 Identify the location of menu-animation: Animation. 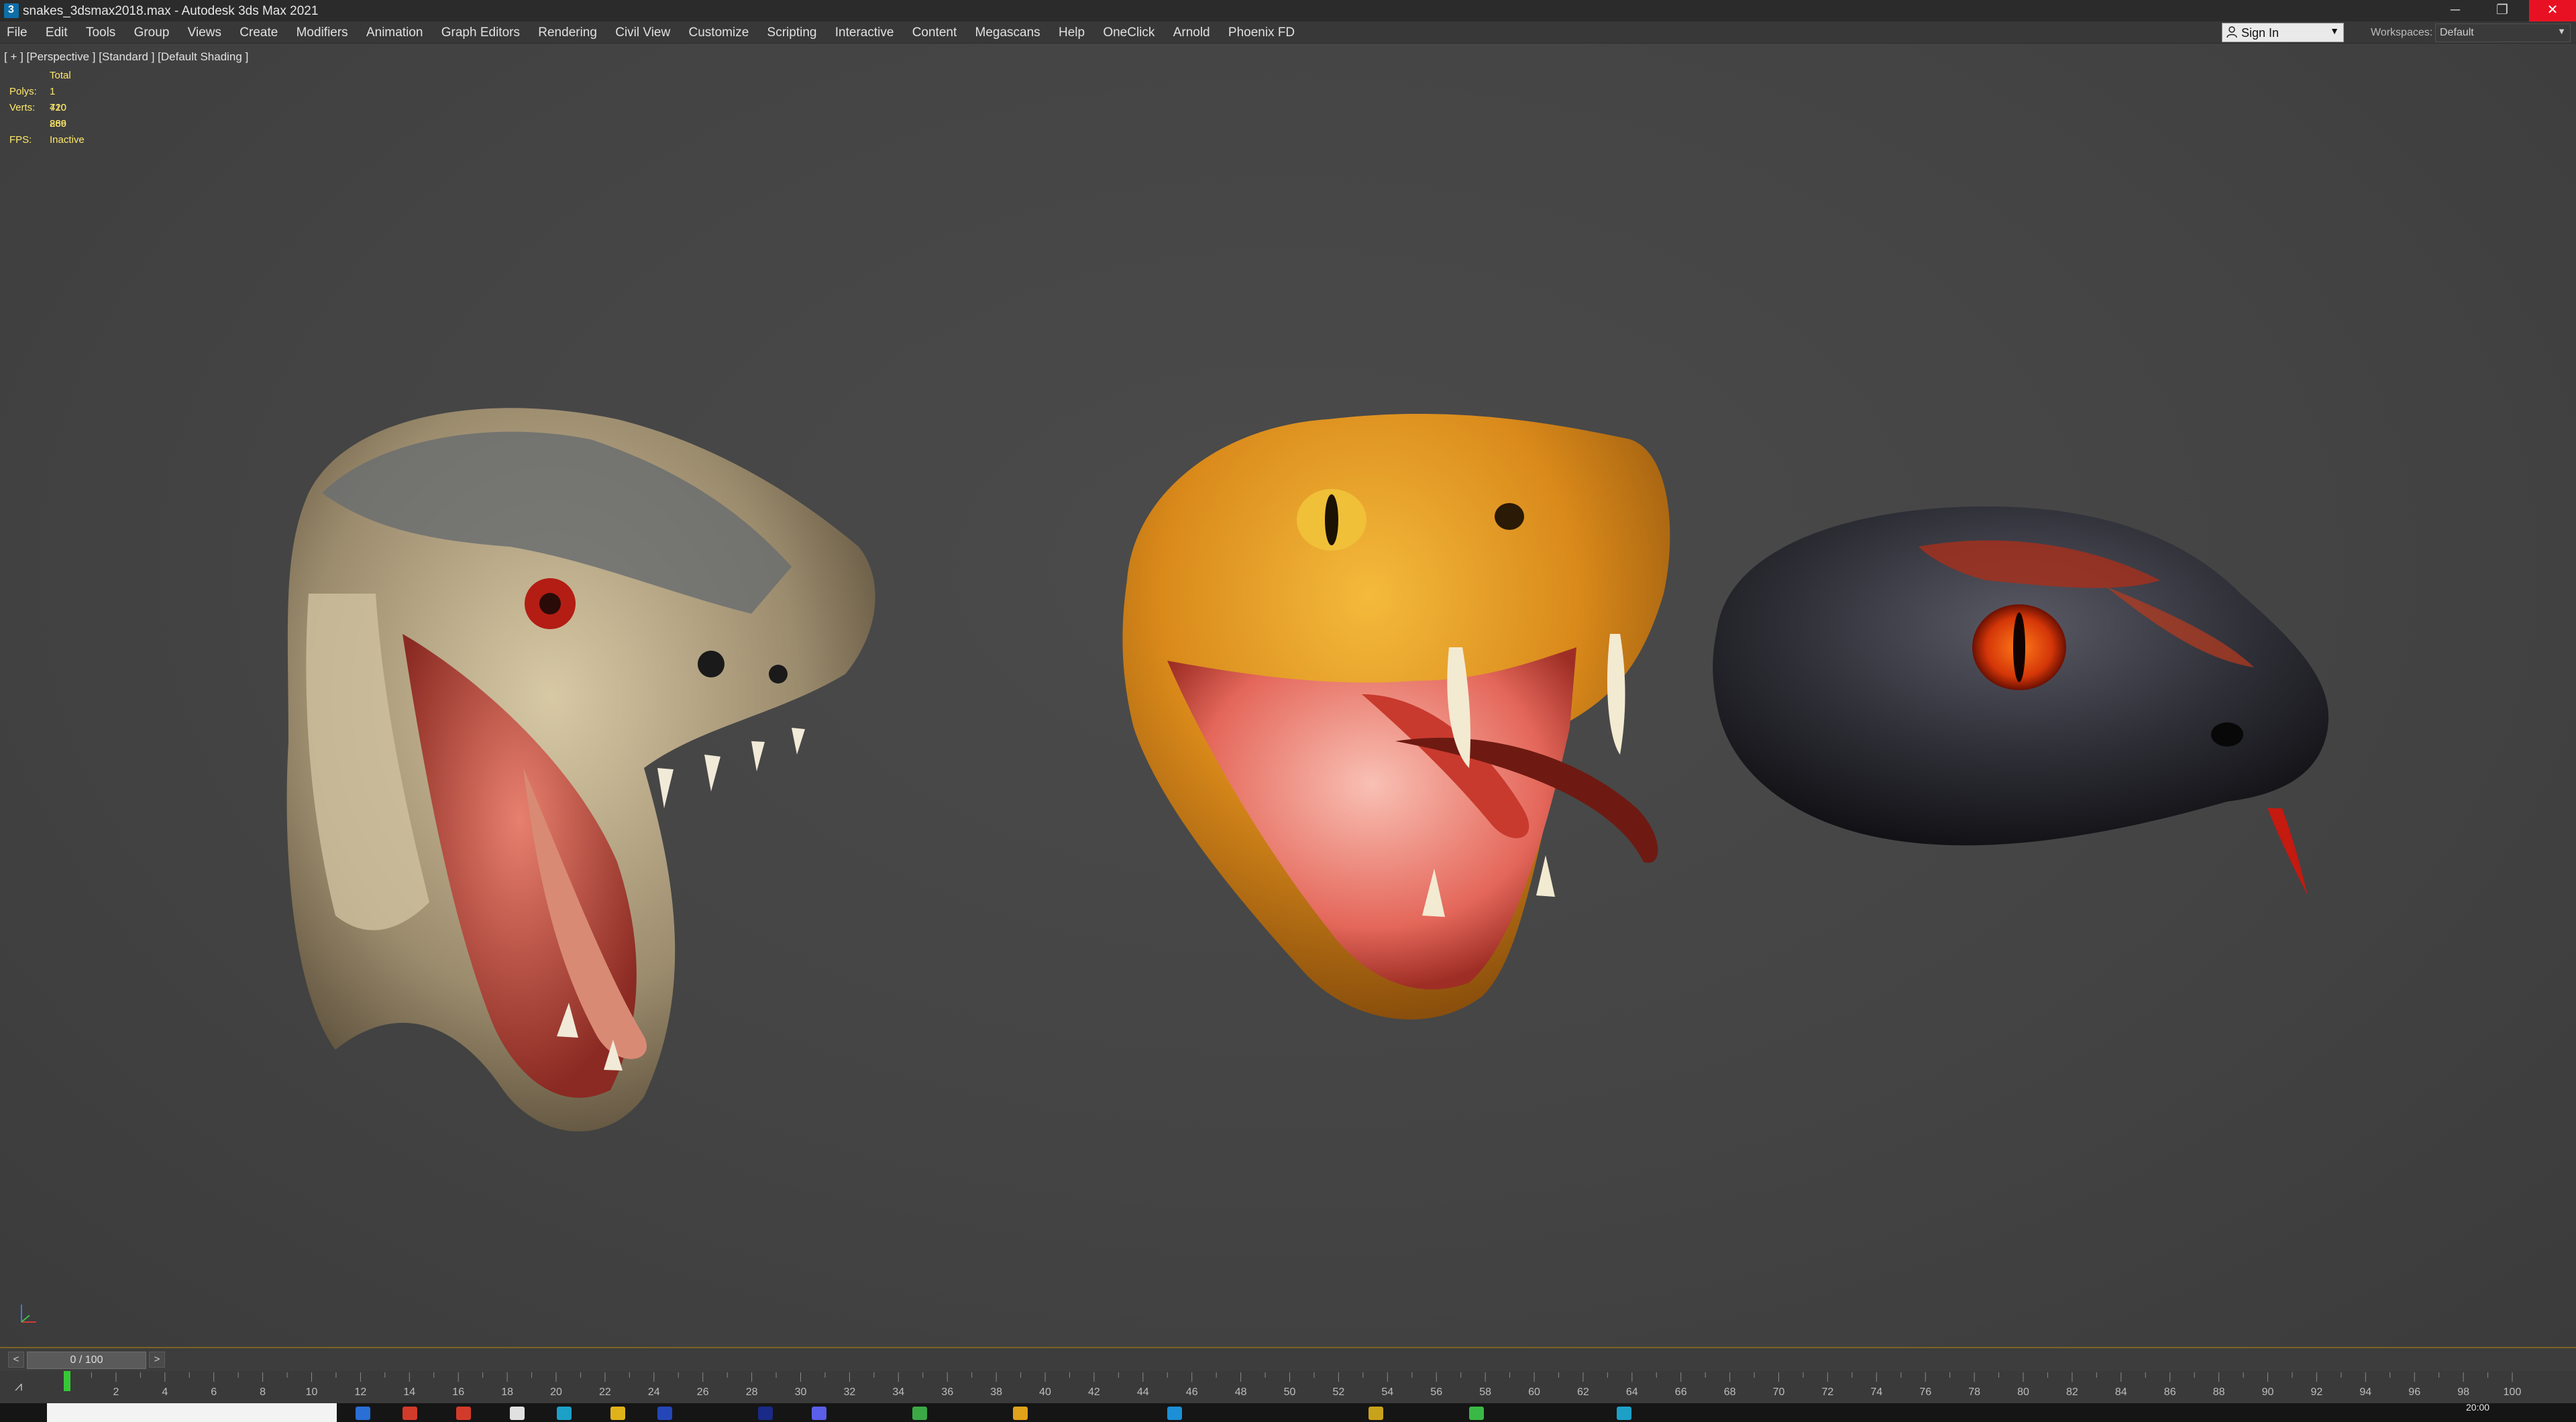
(394, 32).